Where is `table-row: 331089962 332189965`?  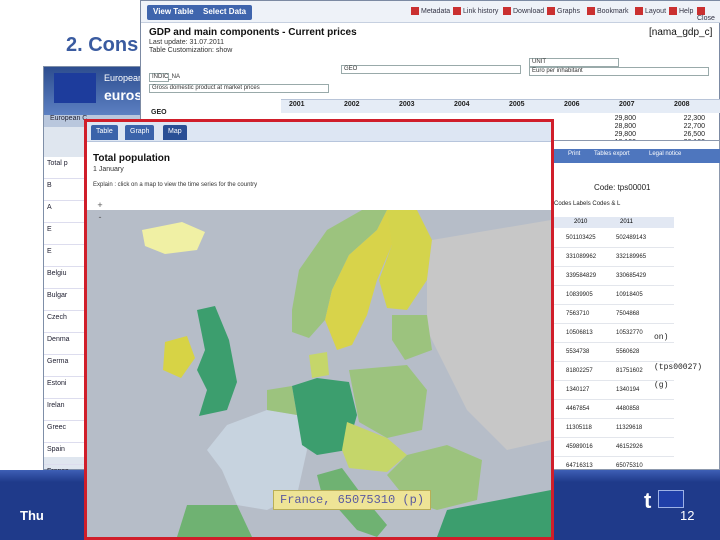 table-row: 331089962 332189965 is located at coordinates (614, 257).